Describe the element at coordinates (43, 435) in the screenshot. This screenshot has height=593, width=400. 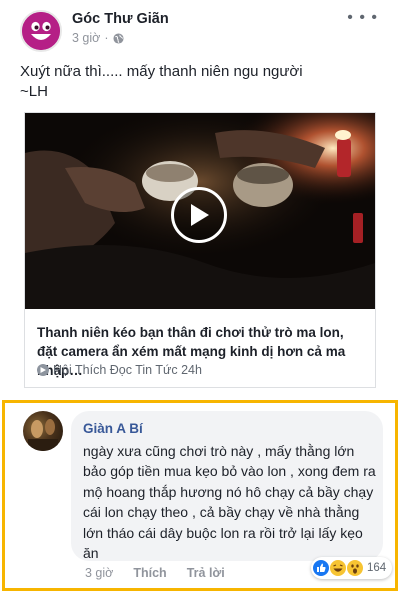
I see `profile-photo` at that location.